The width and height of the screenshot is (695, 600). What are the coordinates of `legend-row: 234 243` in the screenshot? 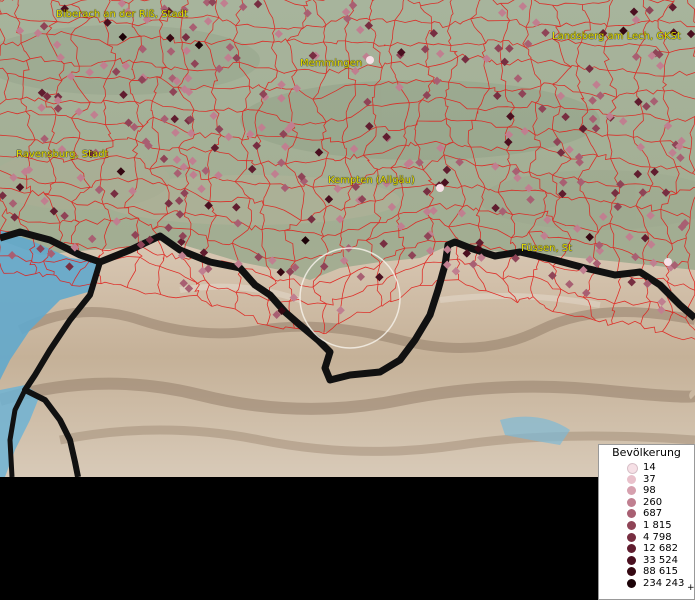 It's located at (646, 584).